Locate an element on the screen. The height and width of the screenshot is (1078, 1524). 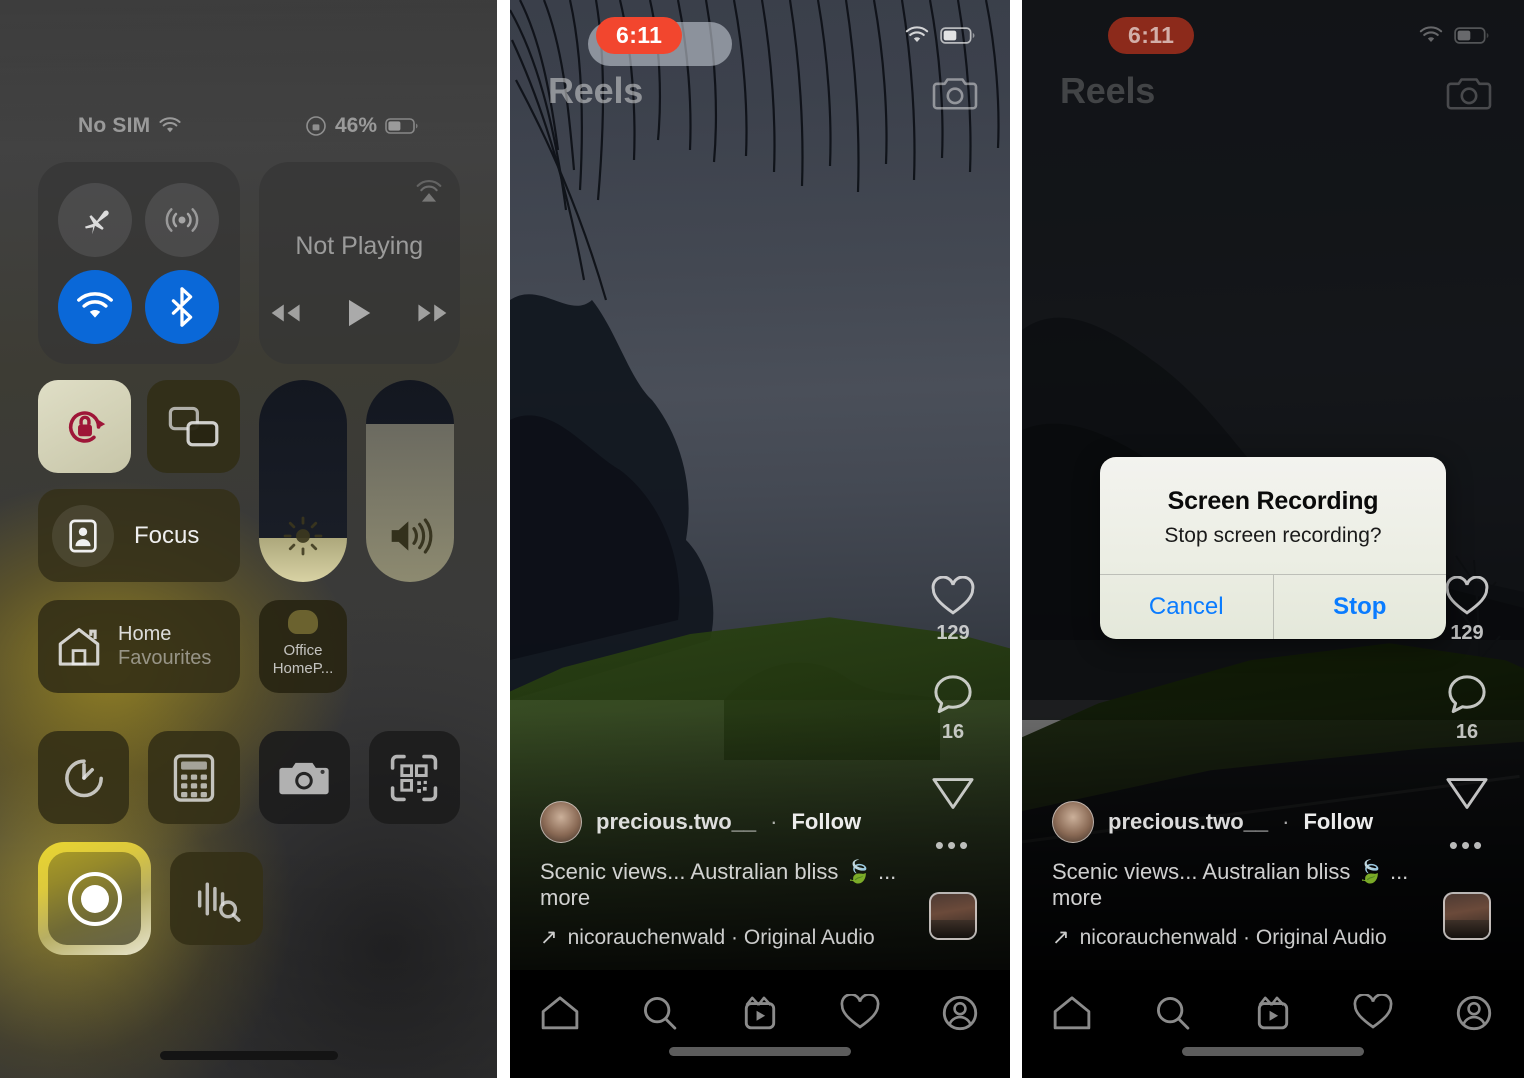
fast-forward-icon is located at coordinates (433, 313).